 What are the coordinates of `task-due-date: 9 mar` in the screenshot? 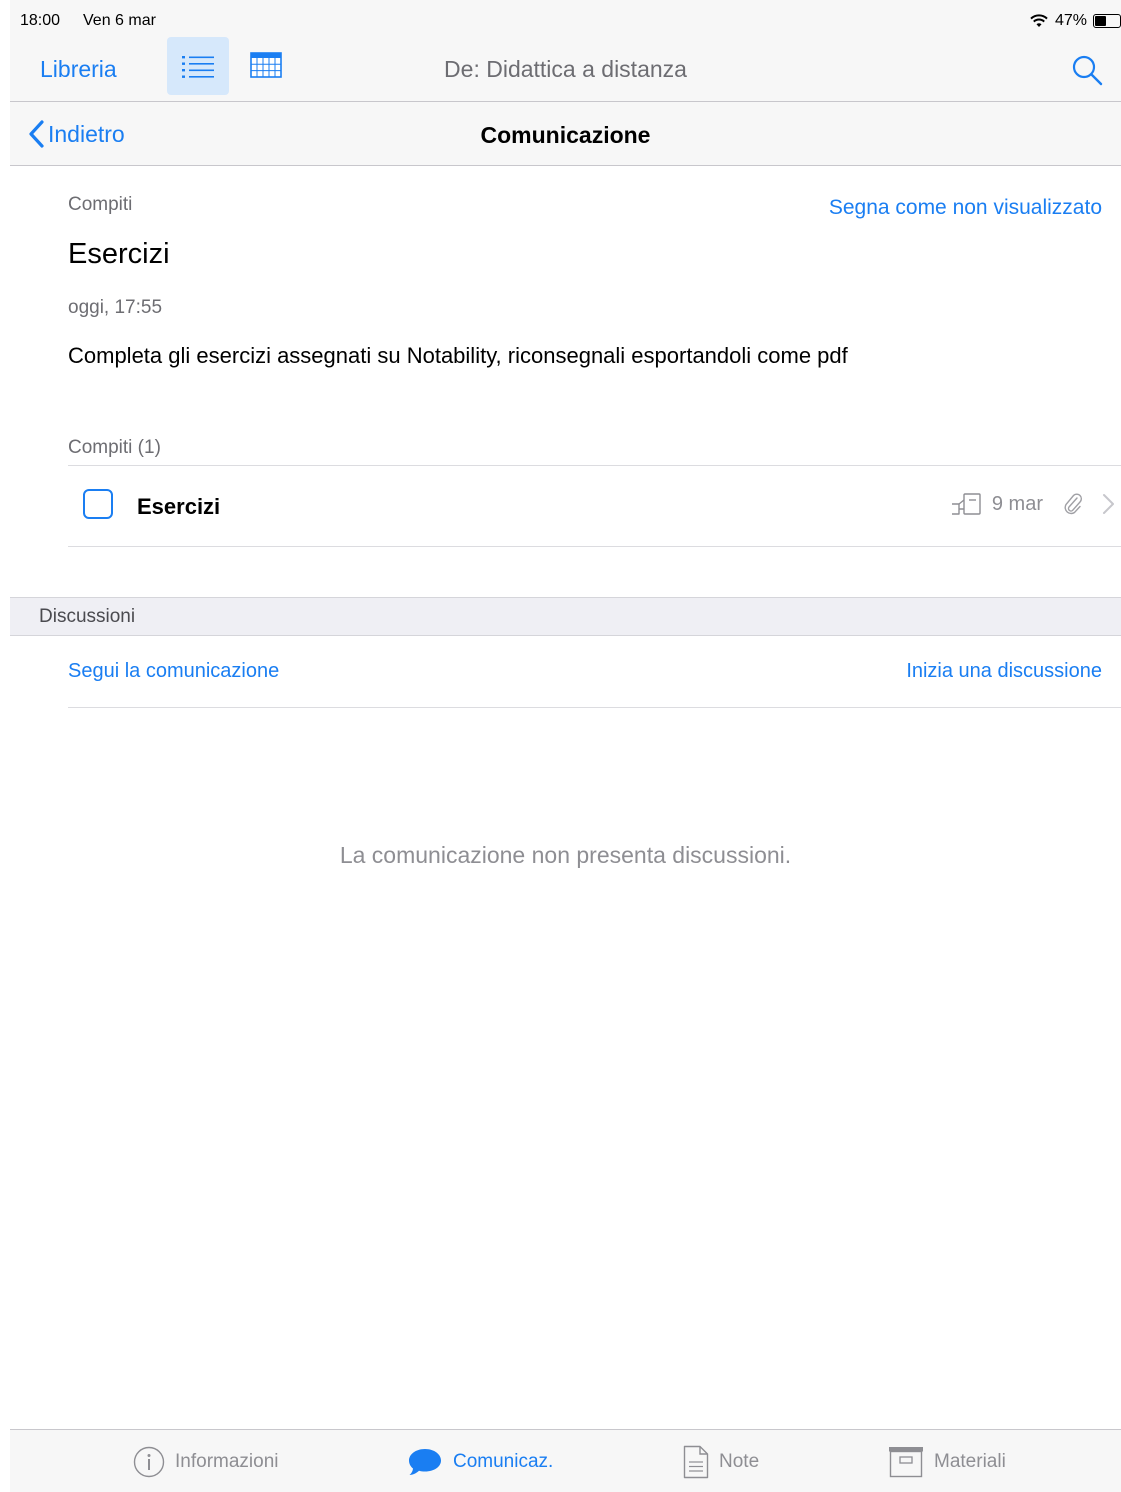 It's located at (1017, 503).